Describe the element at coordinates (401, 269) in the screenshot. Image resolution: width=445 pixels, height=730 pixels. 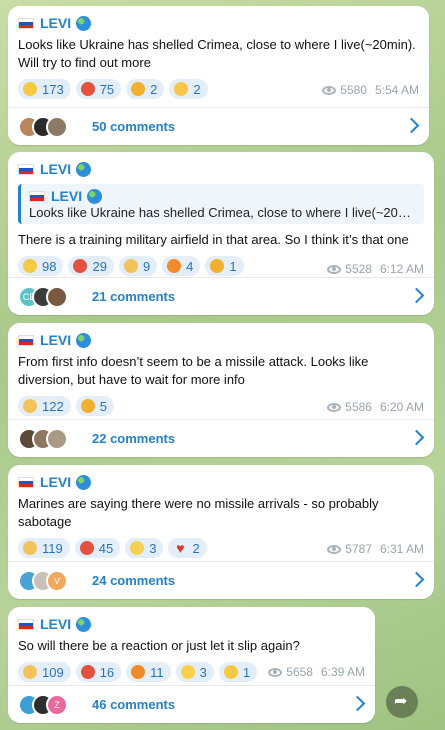
I see `message-time: 6:12 AM` at that location.